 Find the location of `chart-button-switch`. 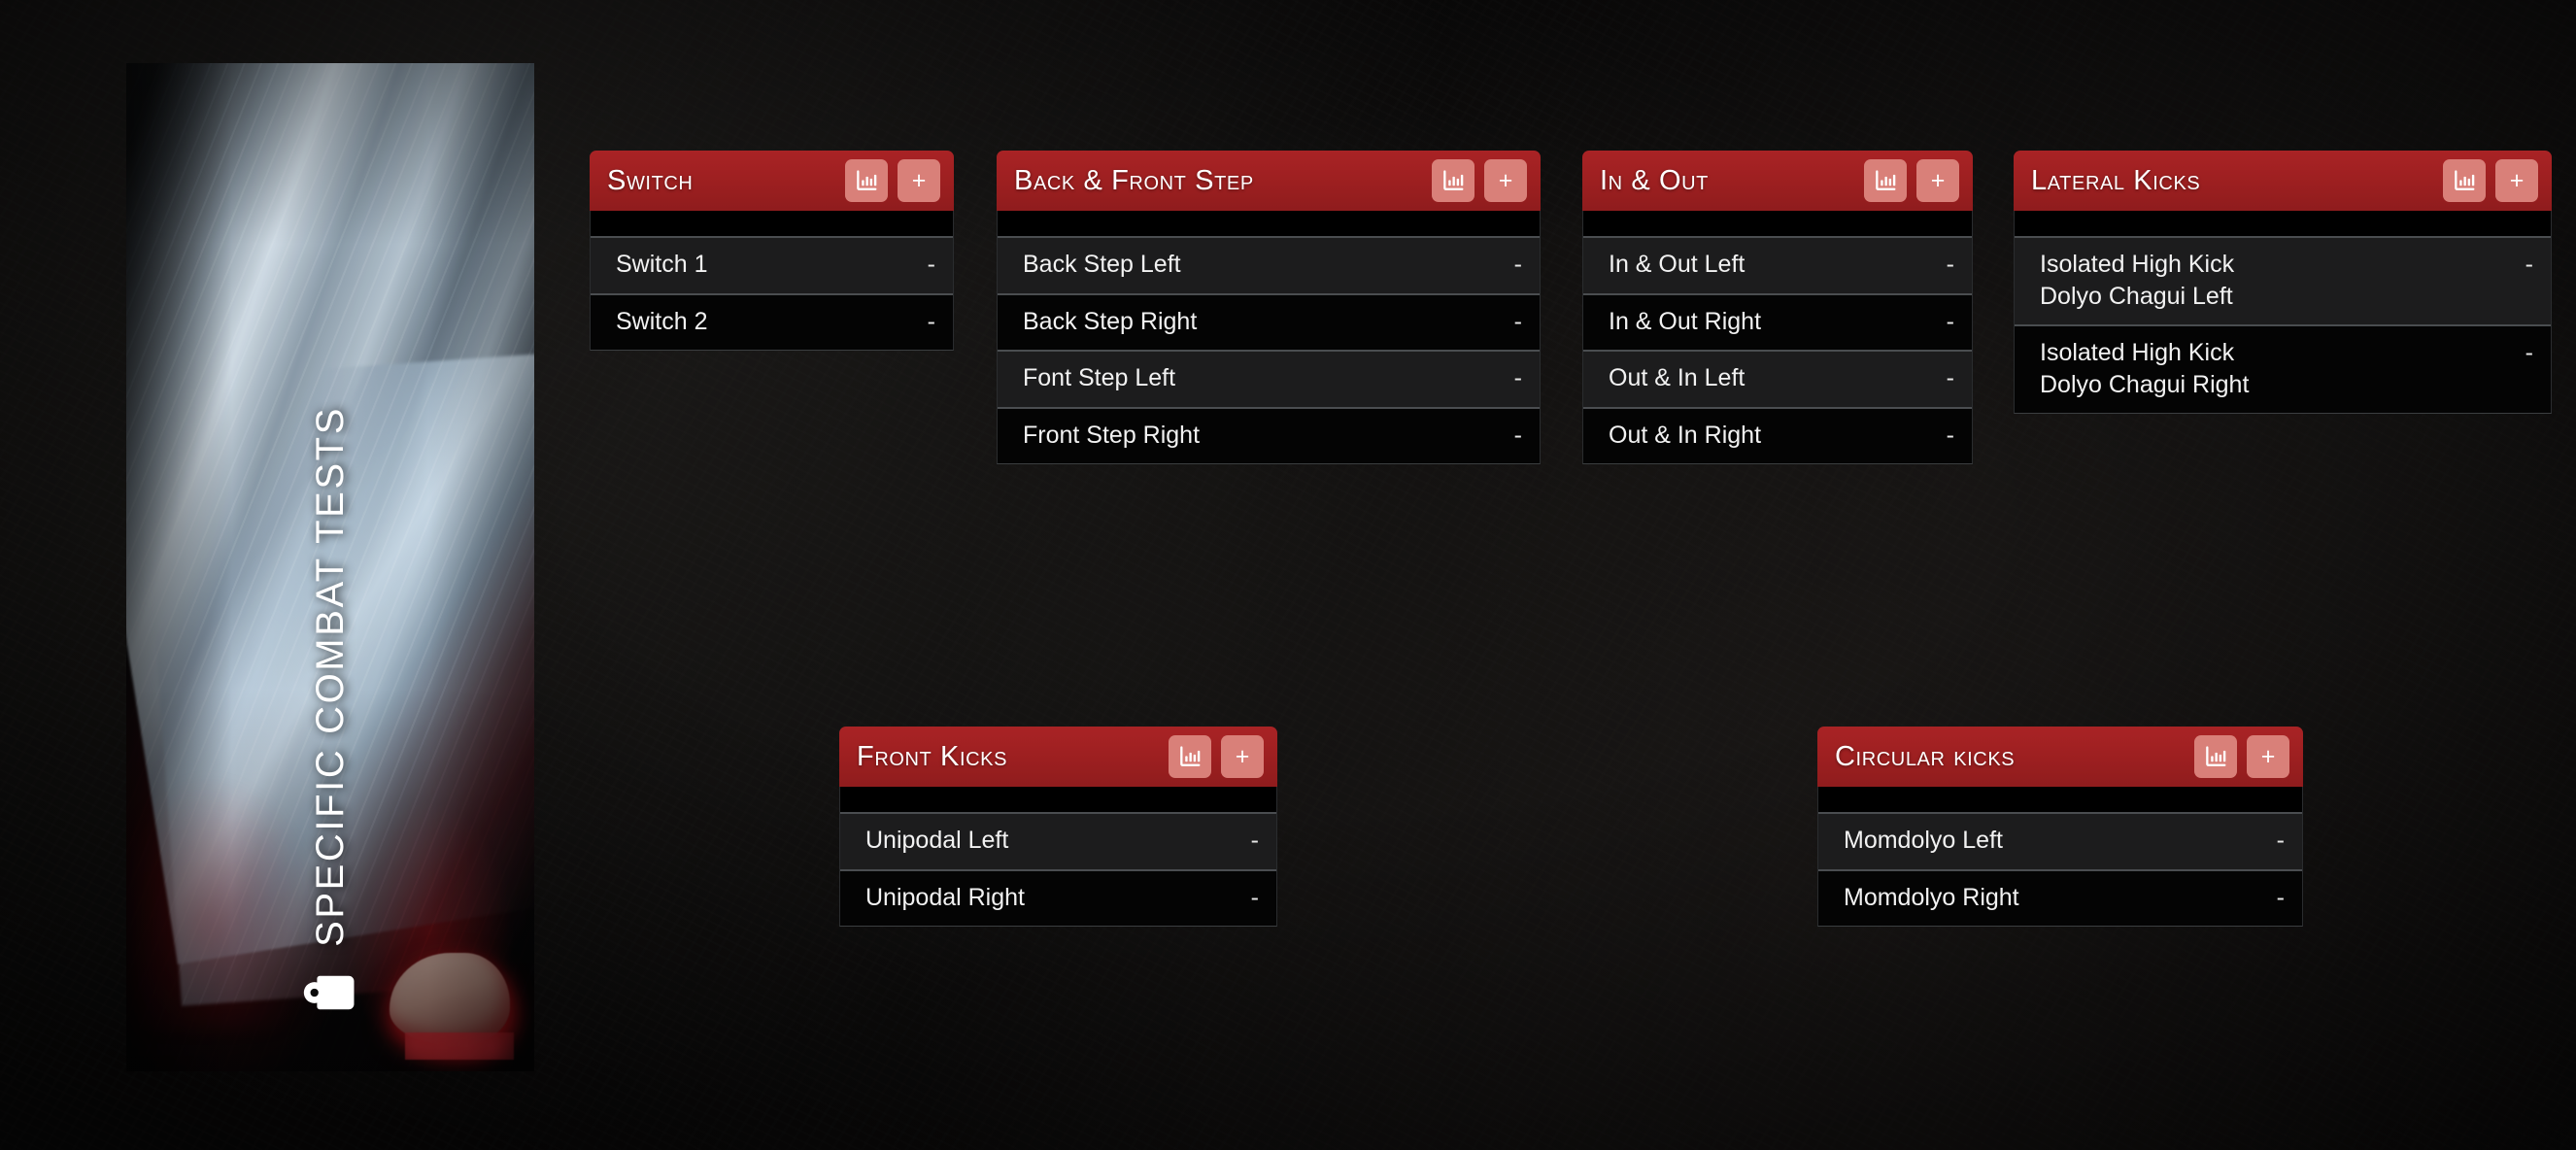

chart-button-switch is located at coordinates (866, 180).